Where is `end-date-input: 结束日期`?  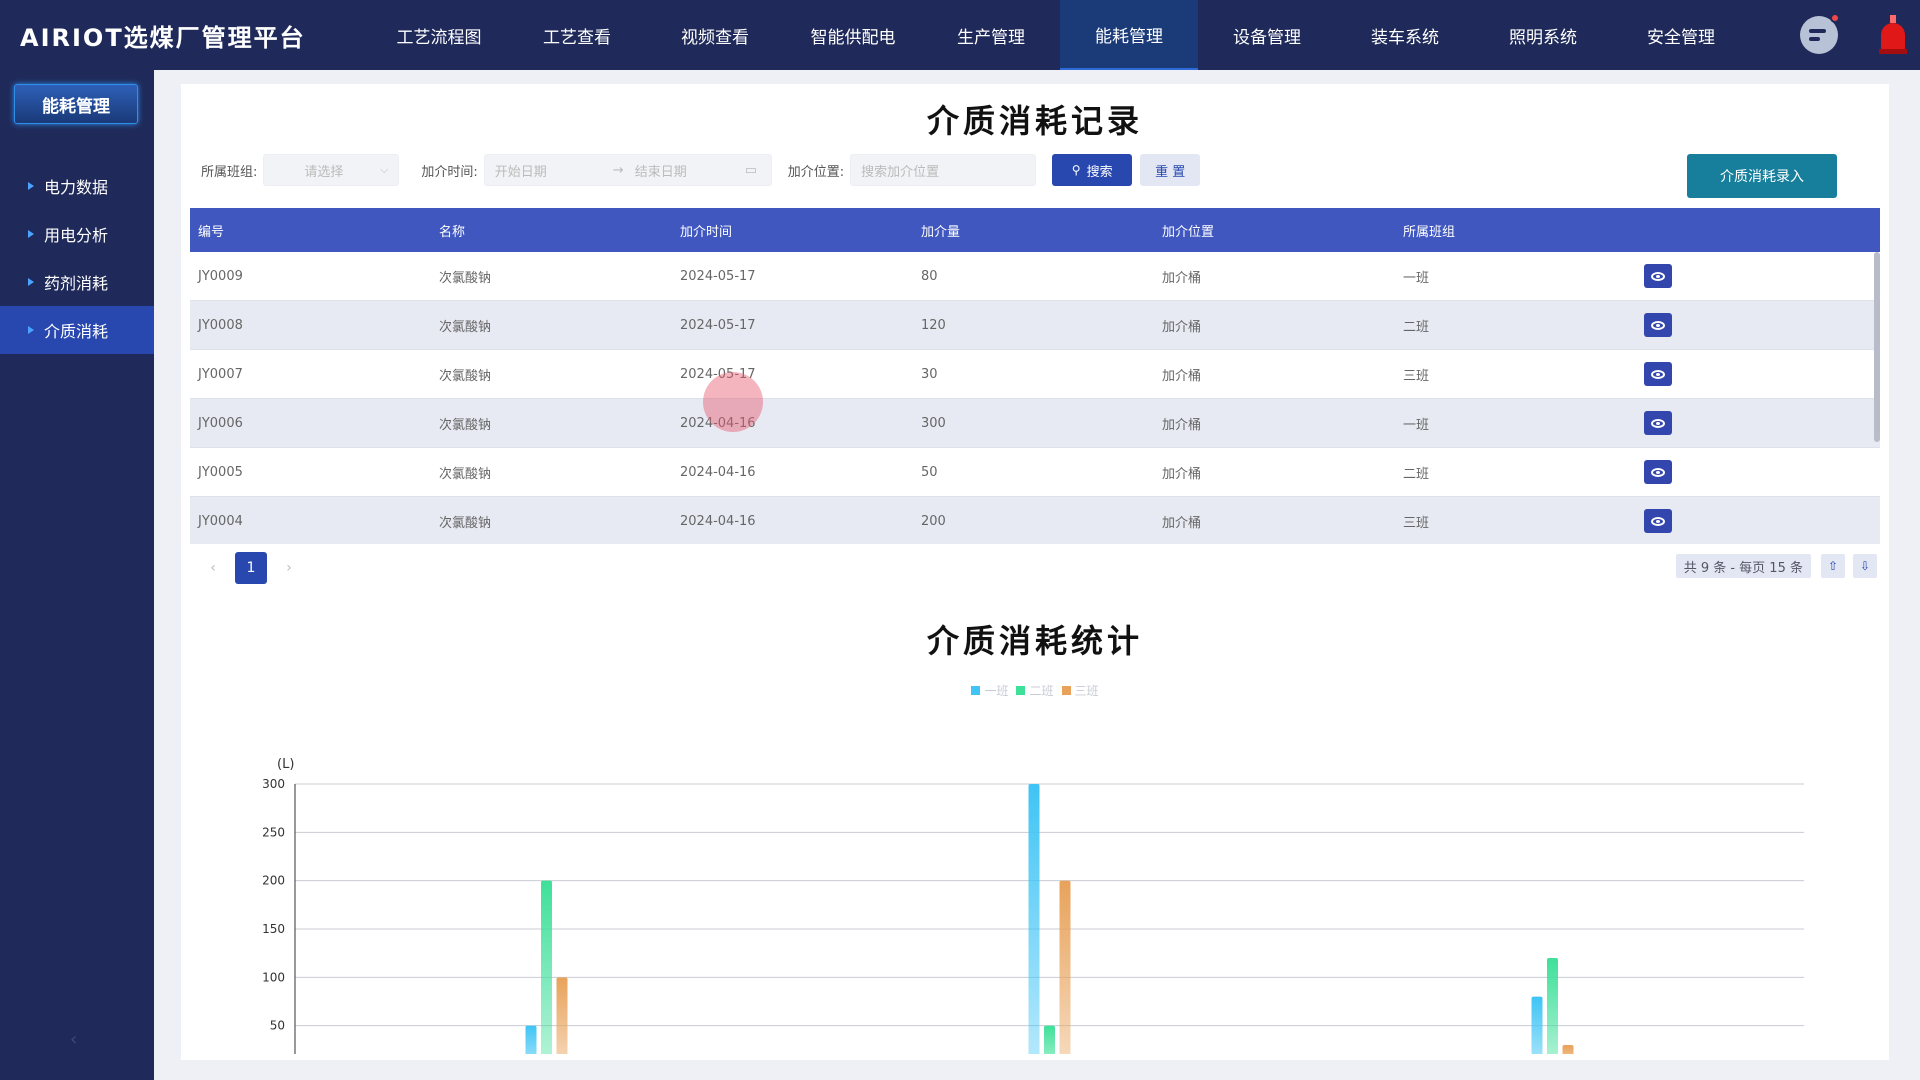
end-date-input: 结束日期 is located at coordinates (690, 170).